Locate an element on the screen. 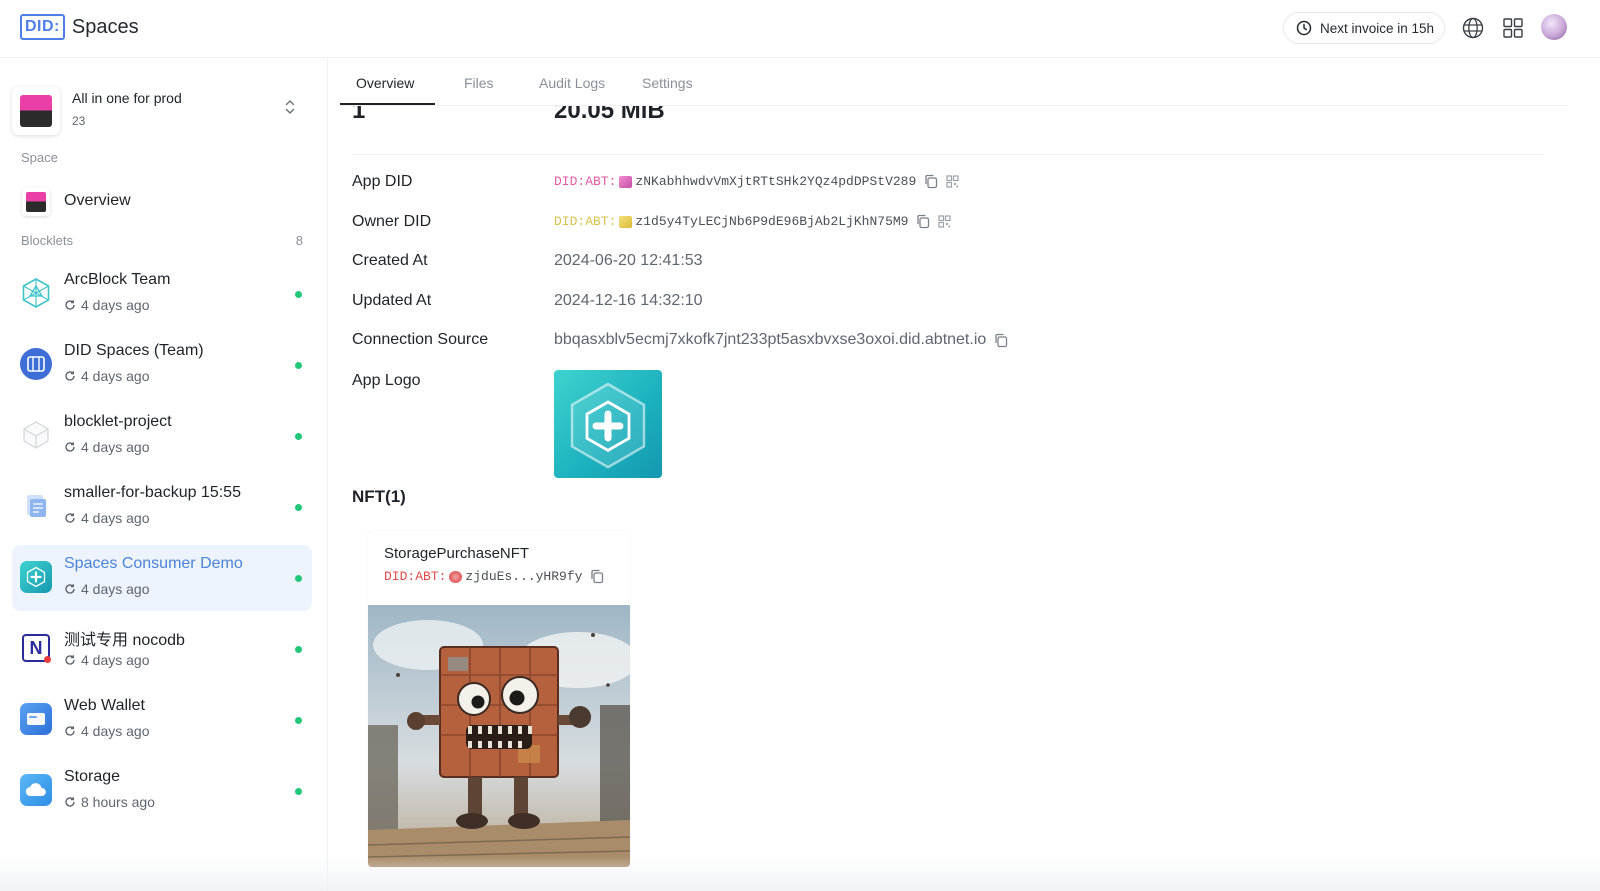 This screenshot has width=1600, height=891. active-tab-indicator is located at coordinates (387, 104).